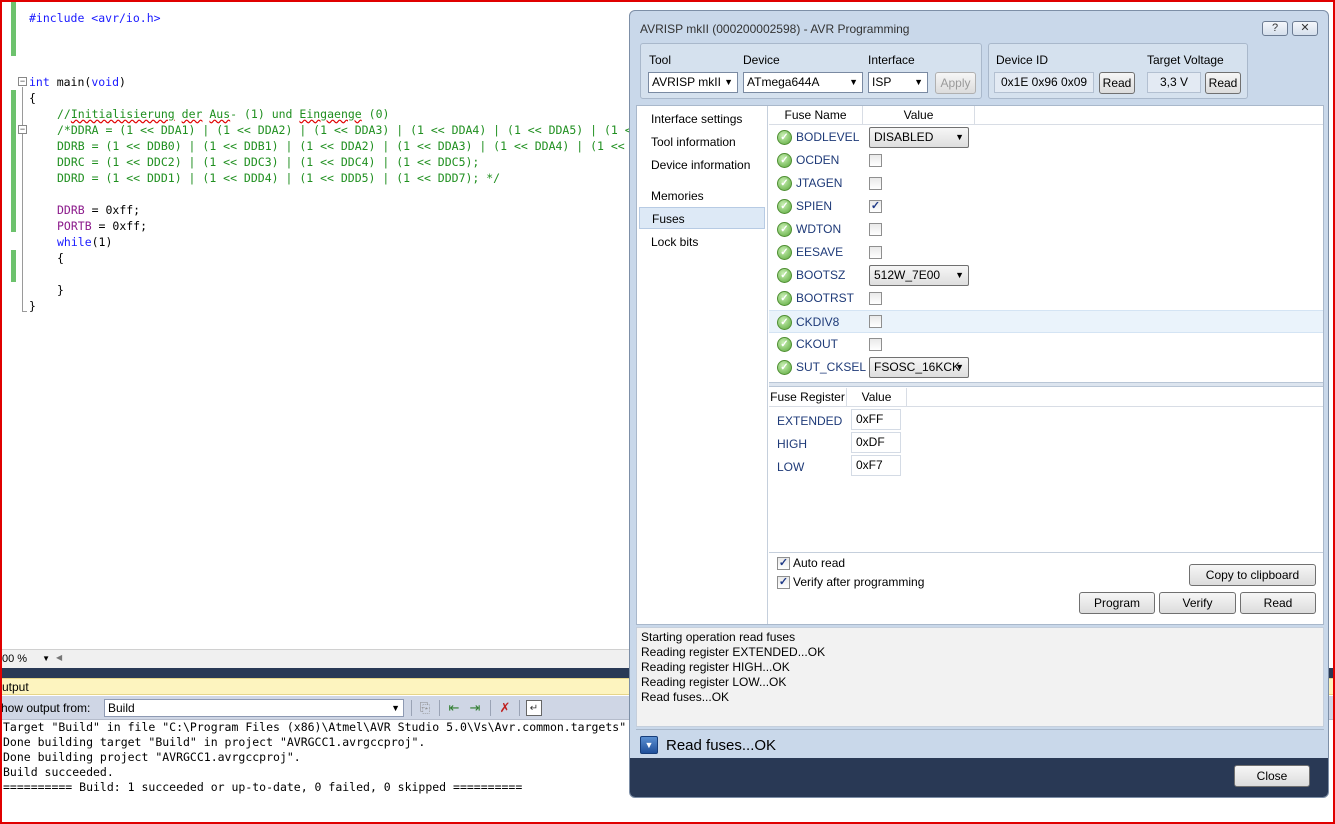  I want to click on status-text: Read fuses...OK, so click(721, 745).